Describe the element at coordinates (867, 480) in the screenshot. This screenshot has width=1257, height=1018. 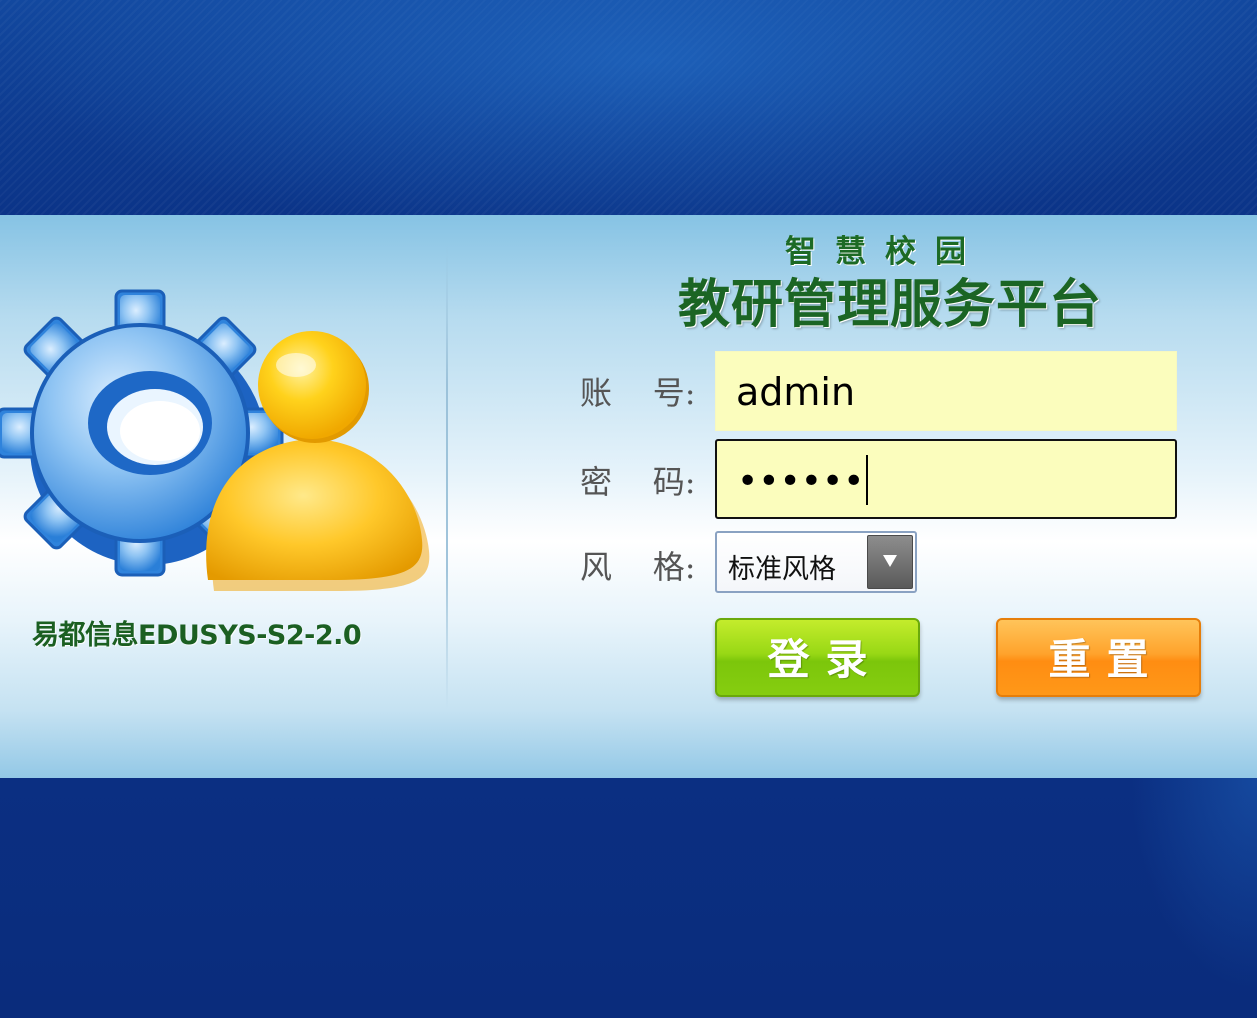
I see `text-caret` at that location.